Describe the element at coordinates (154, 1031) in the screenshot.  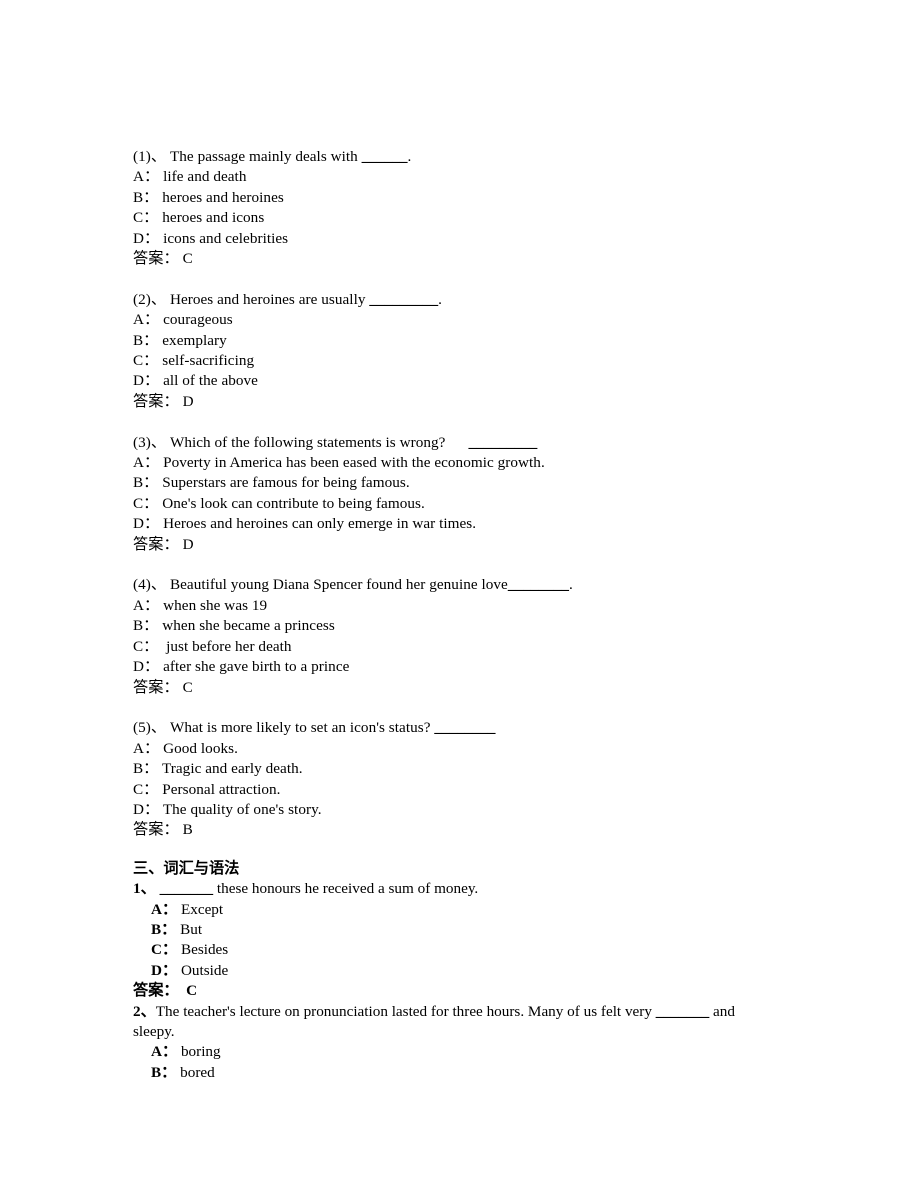
I see `question-stem-continuation: sleepy.` at that location.